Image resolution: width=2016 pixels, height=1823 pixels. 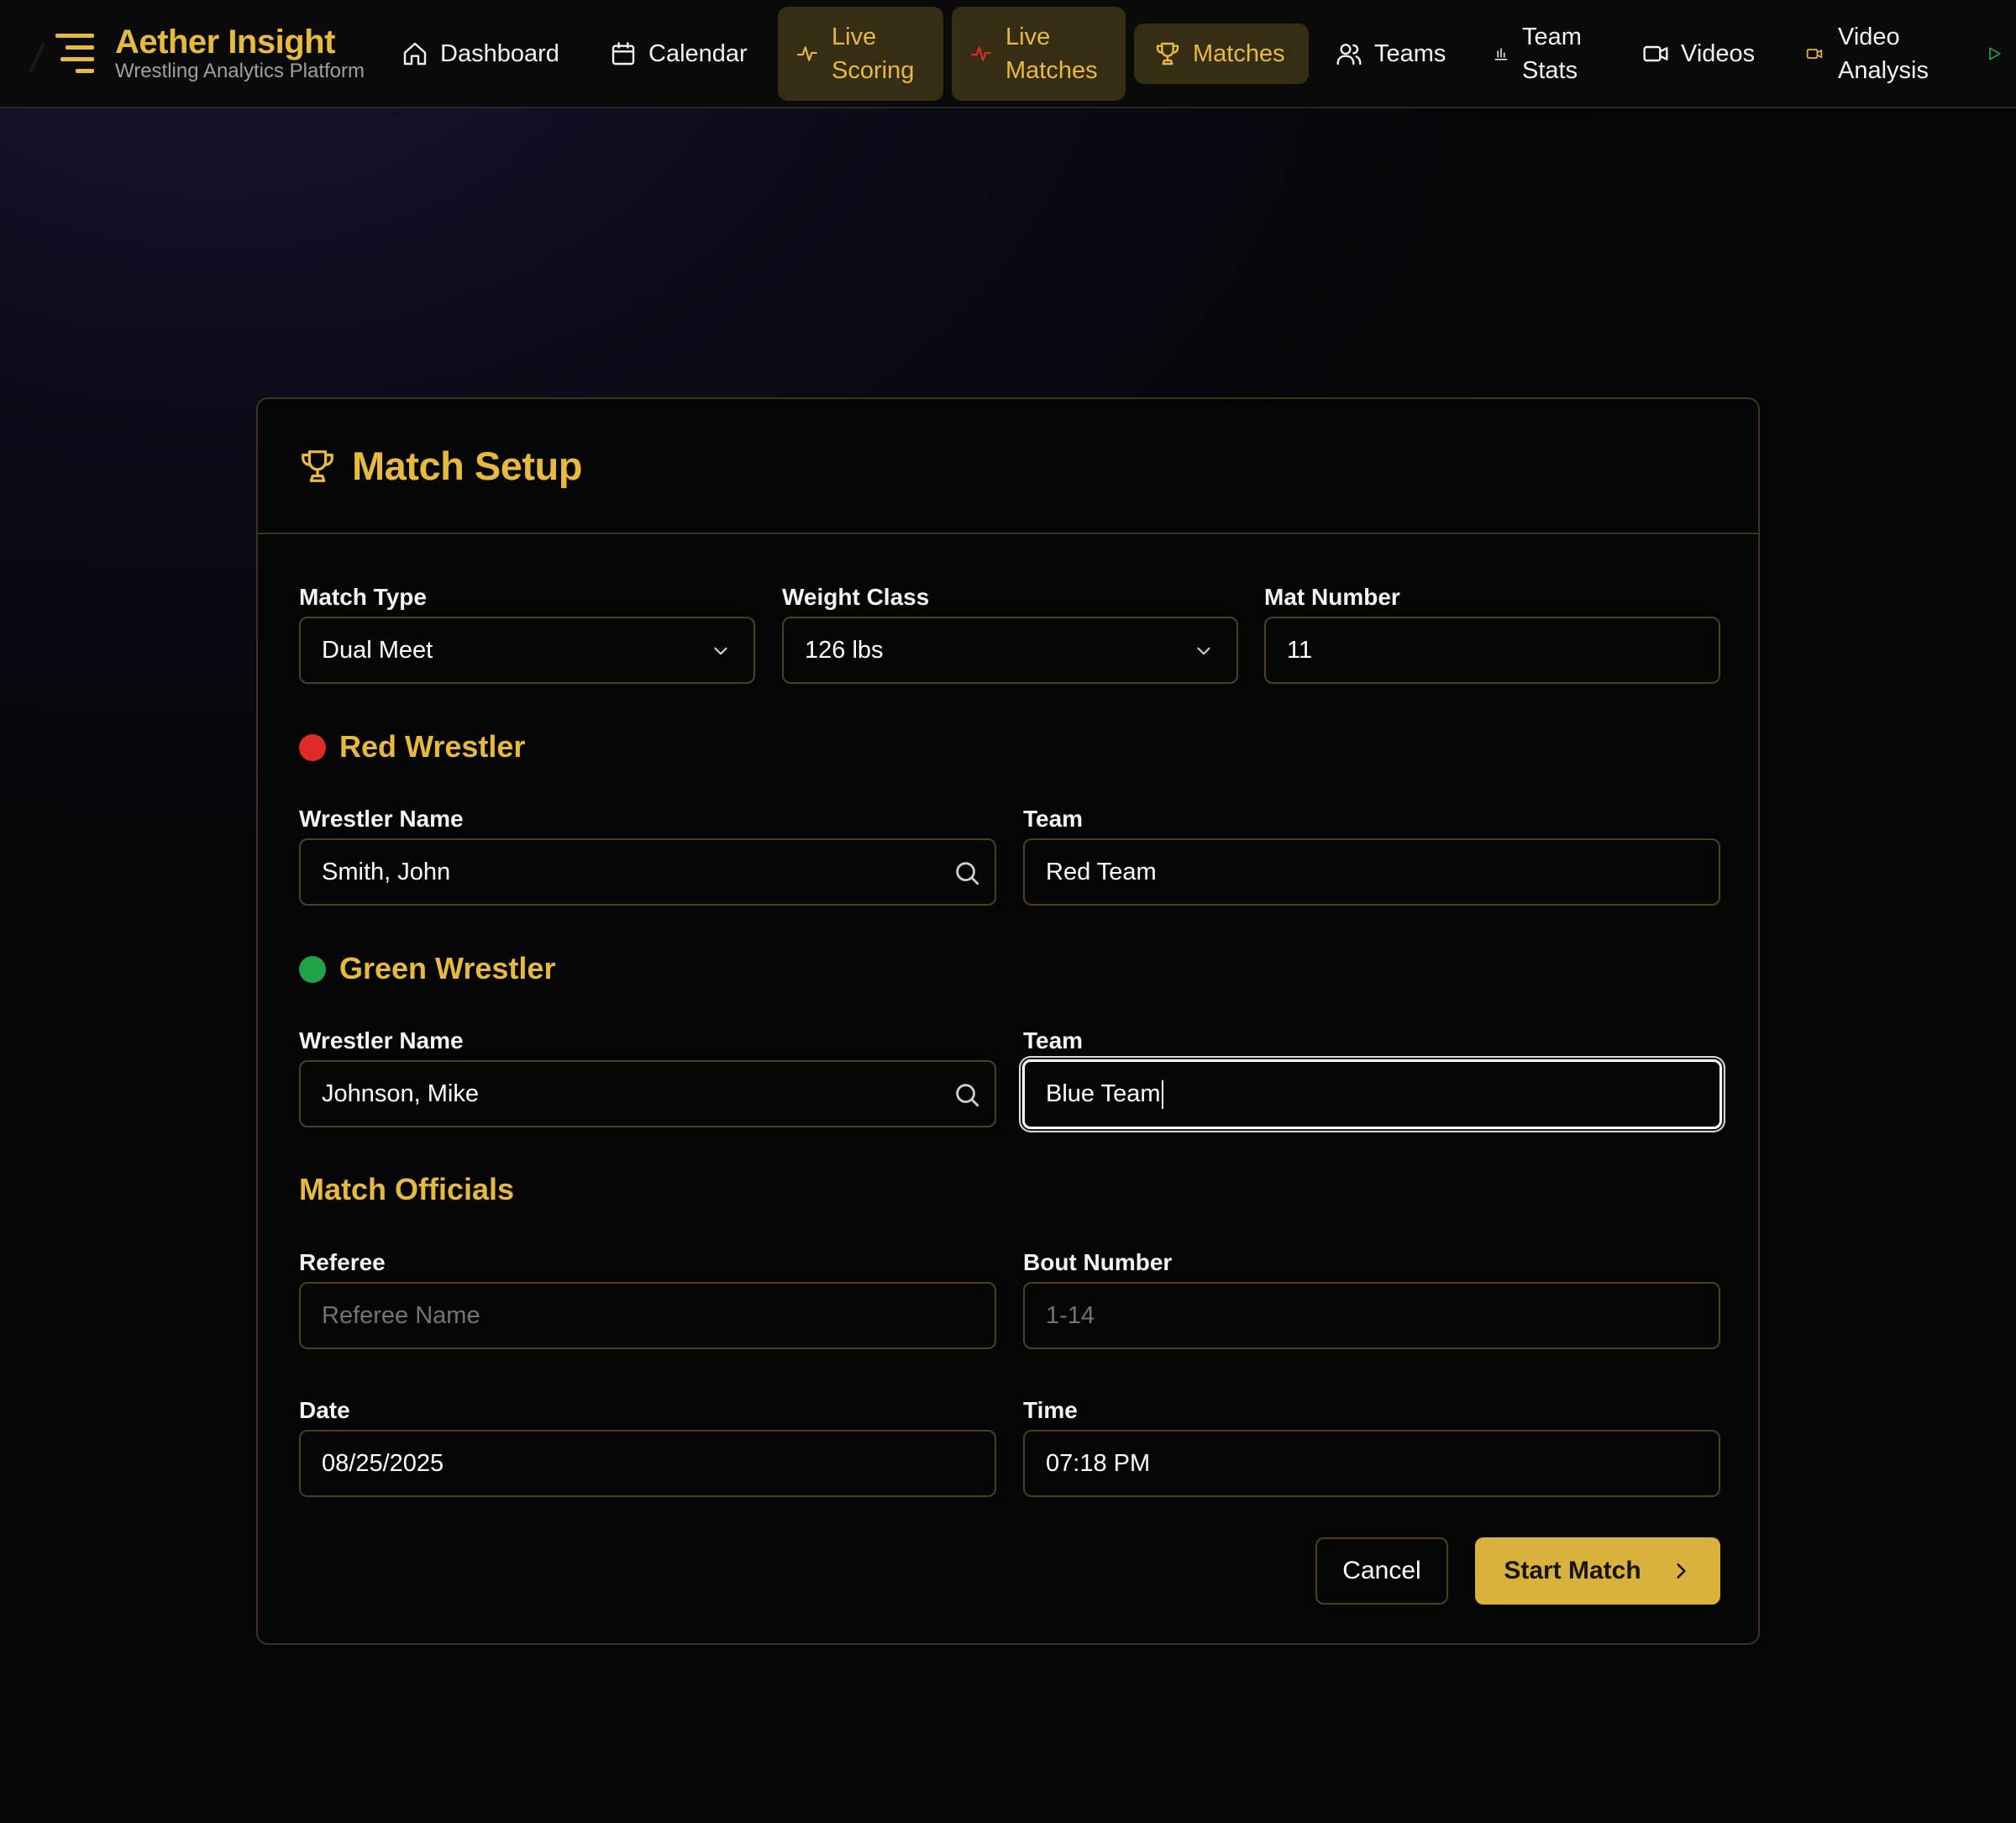 What do you see at coordinates (647, 1093) in the screenshot?
I see `green-wrestler-name-input: Johnson, Mike` at bounding box center [647, 1093].